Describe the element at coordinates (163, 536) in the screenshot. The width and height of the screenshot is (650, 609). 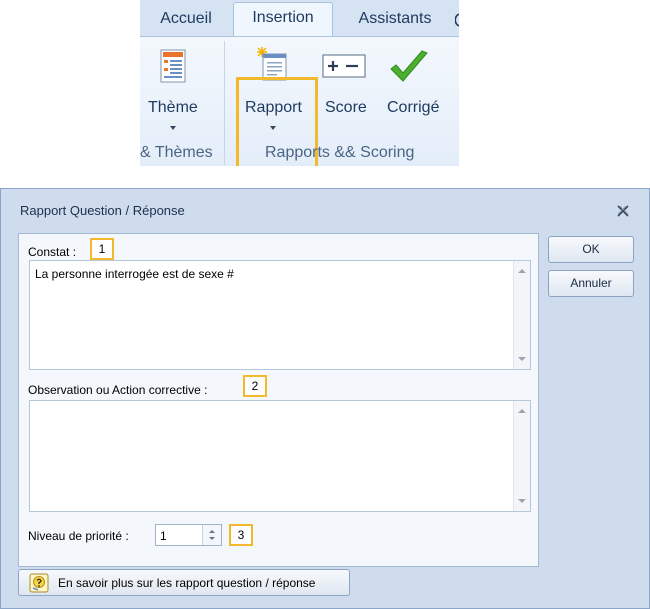
I see `priority-value: 1` at that location.